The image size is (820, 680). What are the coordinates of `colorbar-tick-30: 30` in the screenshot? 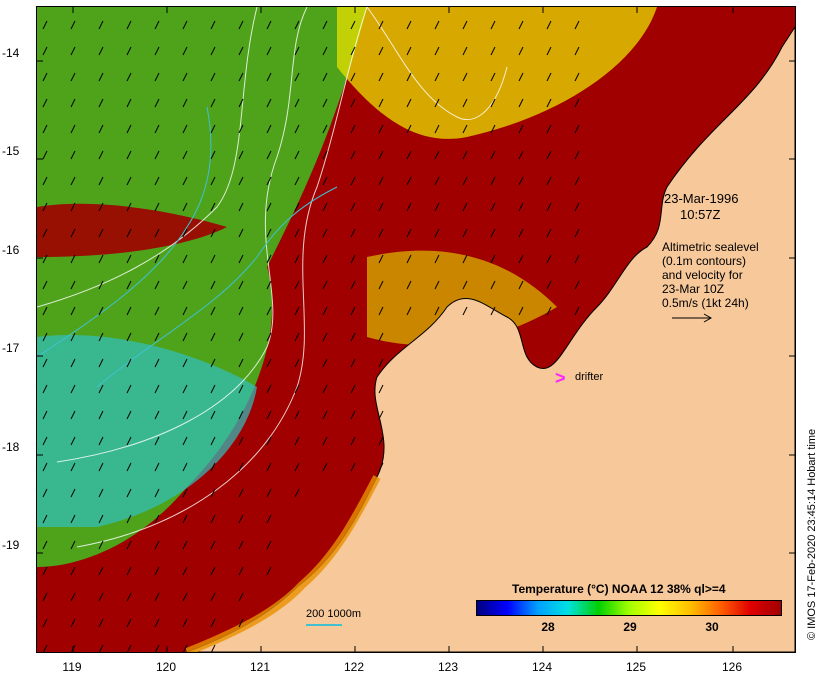 It's located at (712, 627).